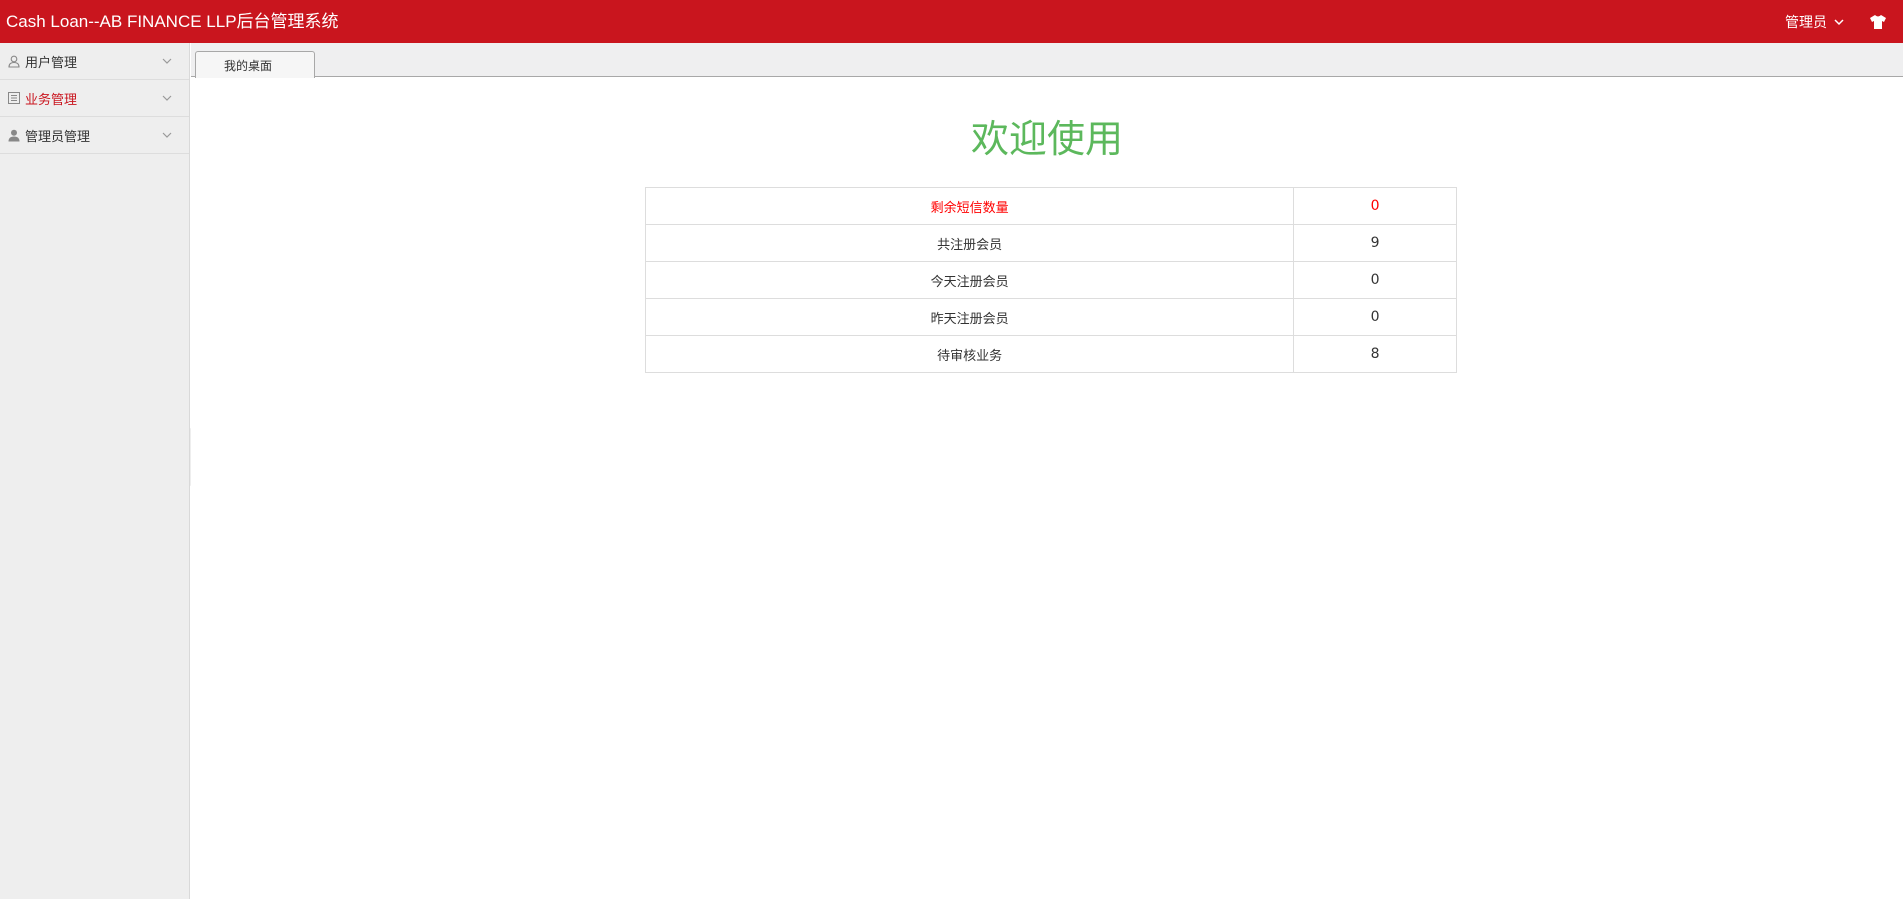 The width and height of the screenshot is (1903, 899). Describe the element at coordinates (255, 64) in the screenshot. I see `tab-my-desktop: 我的桌面` at that location.